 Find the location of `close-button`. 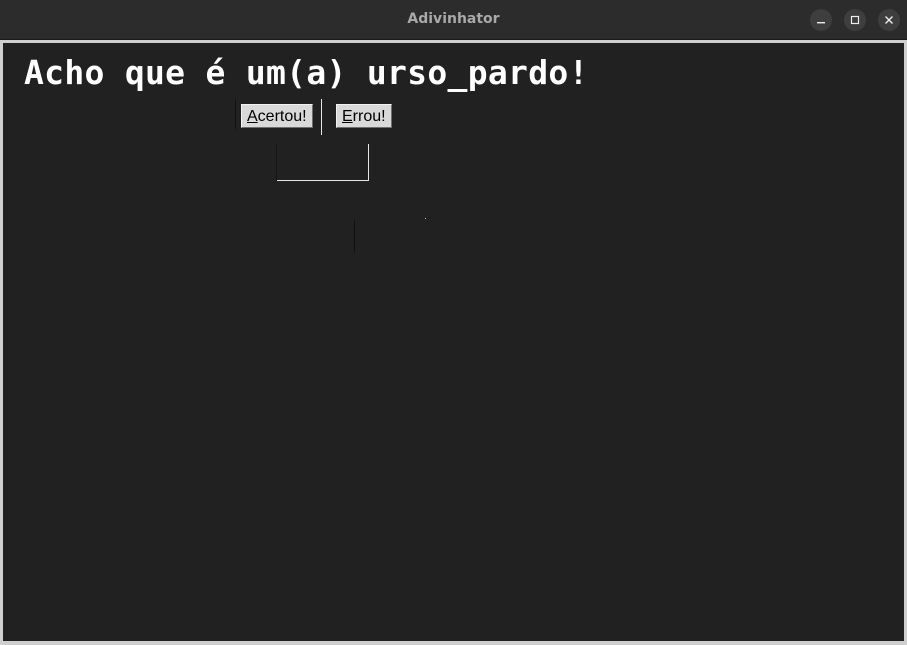

close-button is located at coordinates (889, 20).